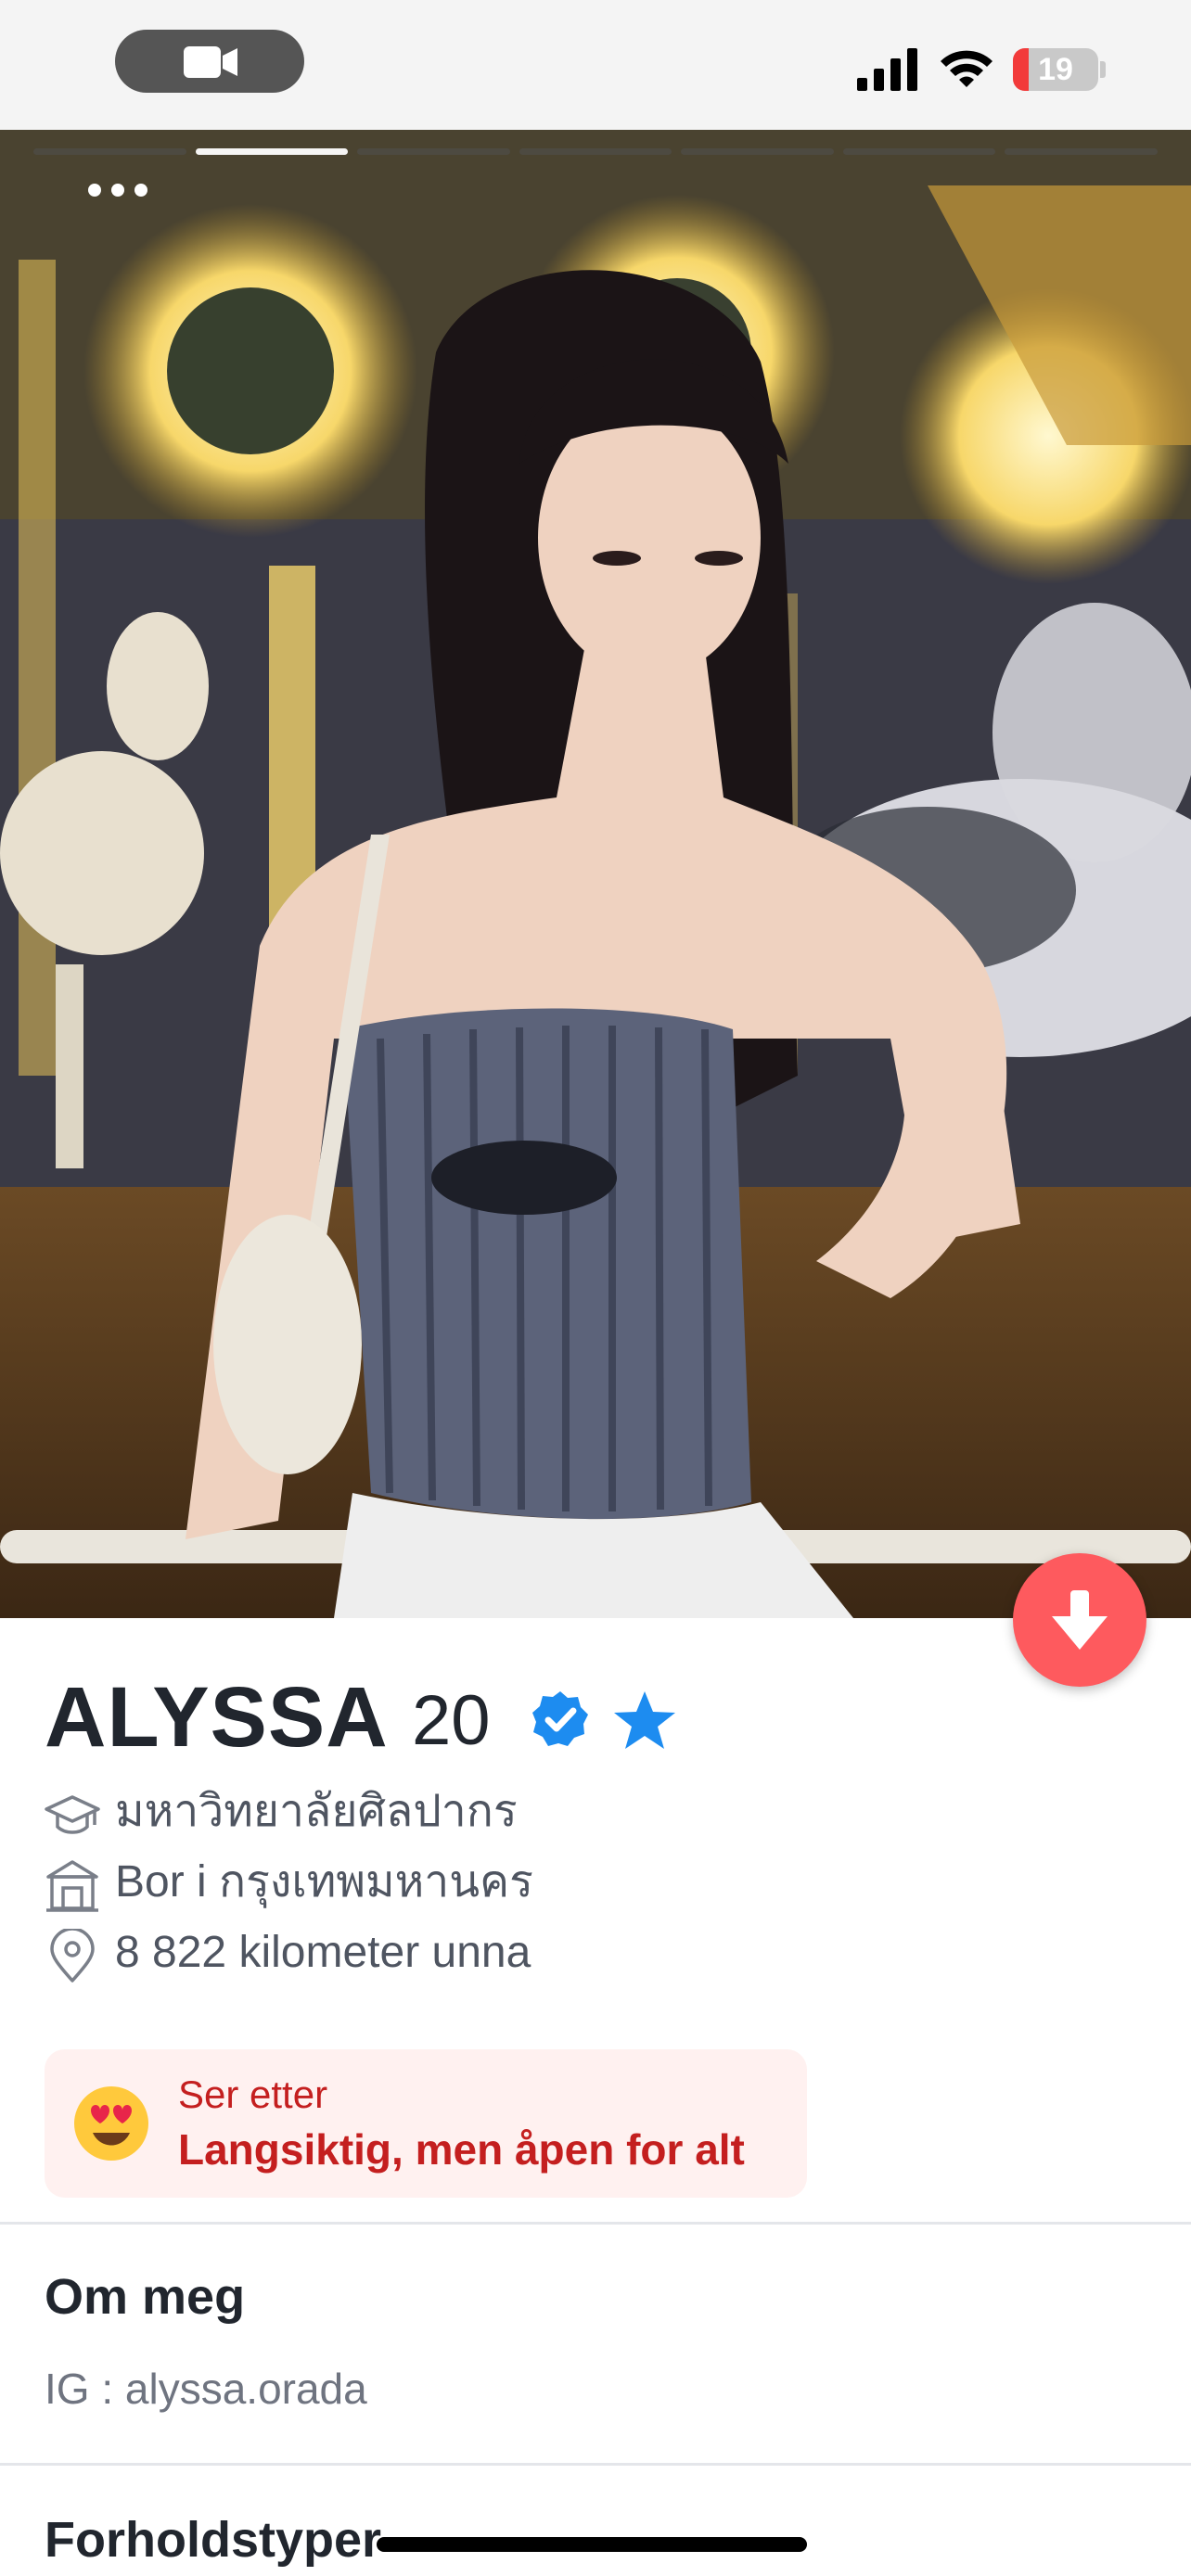 The image size is (1191, 2576). I want to click on profile-name: ALYSSA, so click(217, 1718).